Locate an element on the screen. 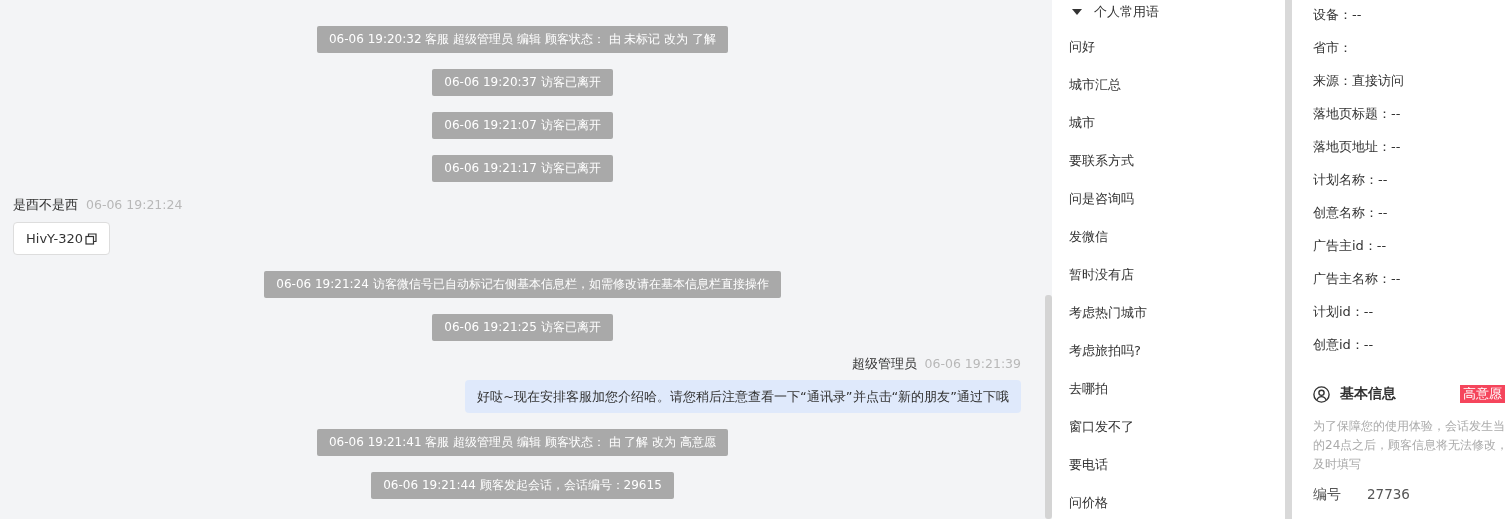 This screenshot has height=519, width=1505. phrase-item: 考虑热门城市 is located at coordinates (1168, 313).